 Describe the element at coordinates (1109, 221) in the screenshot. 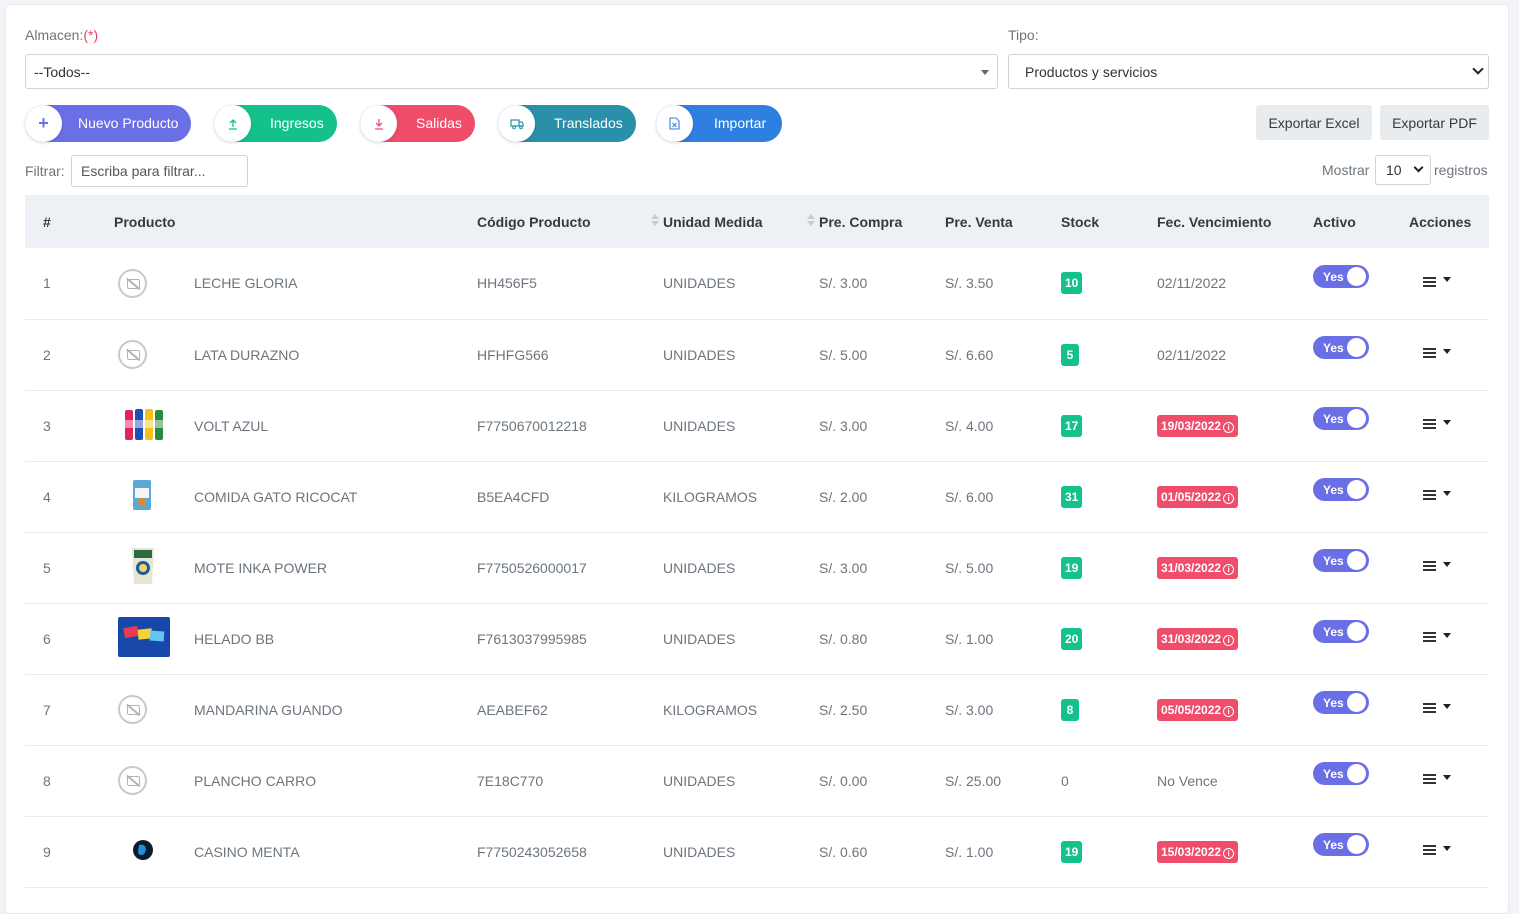

I see `header-stock: Stock` at that location.